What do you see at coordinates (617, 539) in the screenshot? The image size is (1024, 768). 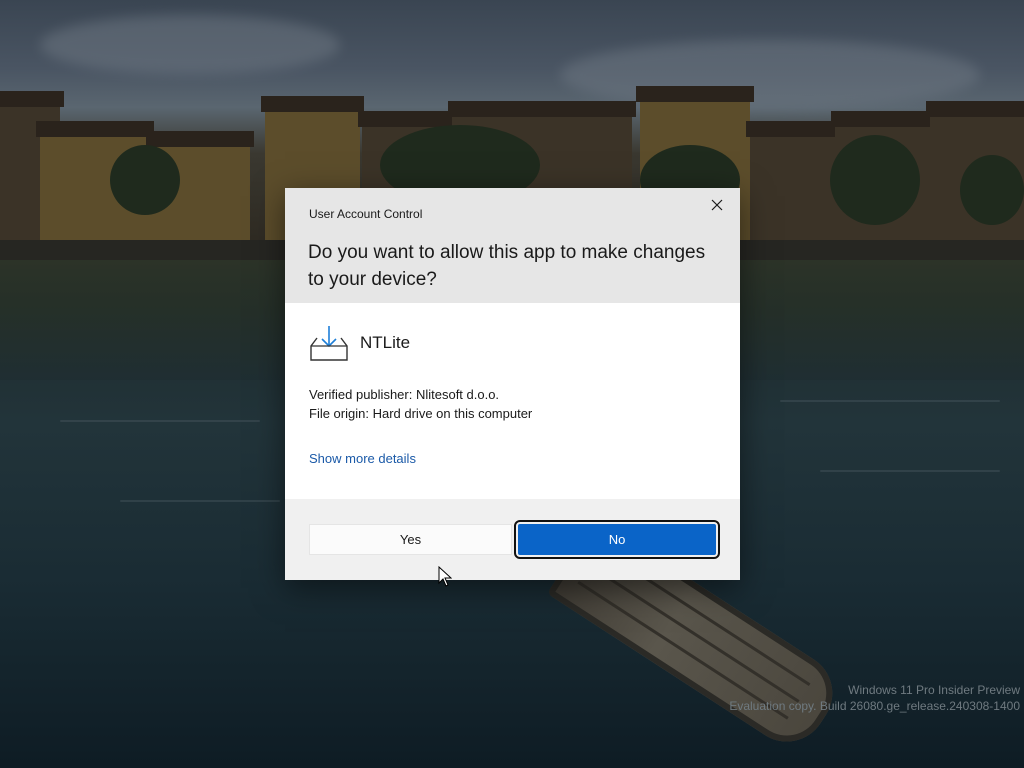 I see `no-button: No` at bounding box center [617, 539].